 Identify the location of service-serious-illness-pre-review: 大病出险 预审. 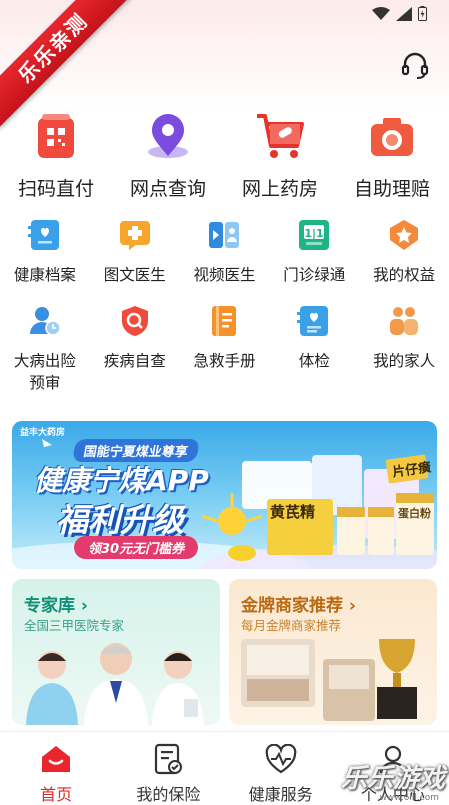
(45, 349).